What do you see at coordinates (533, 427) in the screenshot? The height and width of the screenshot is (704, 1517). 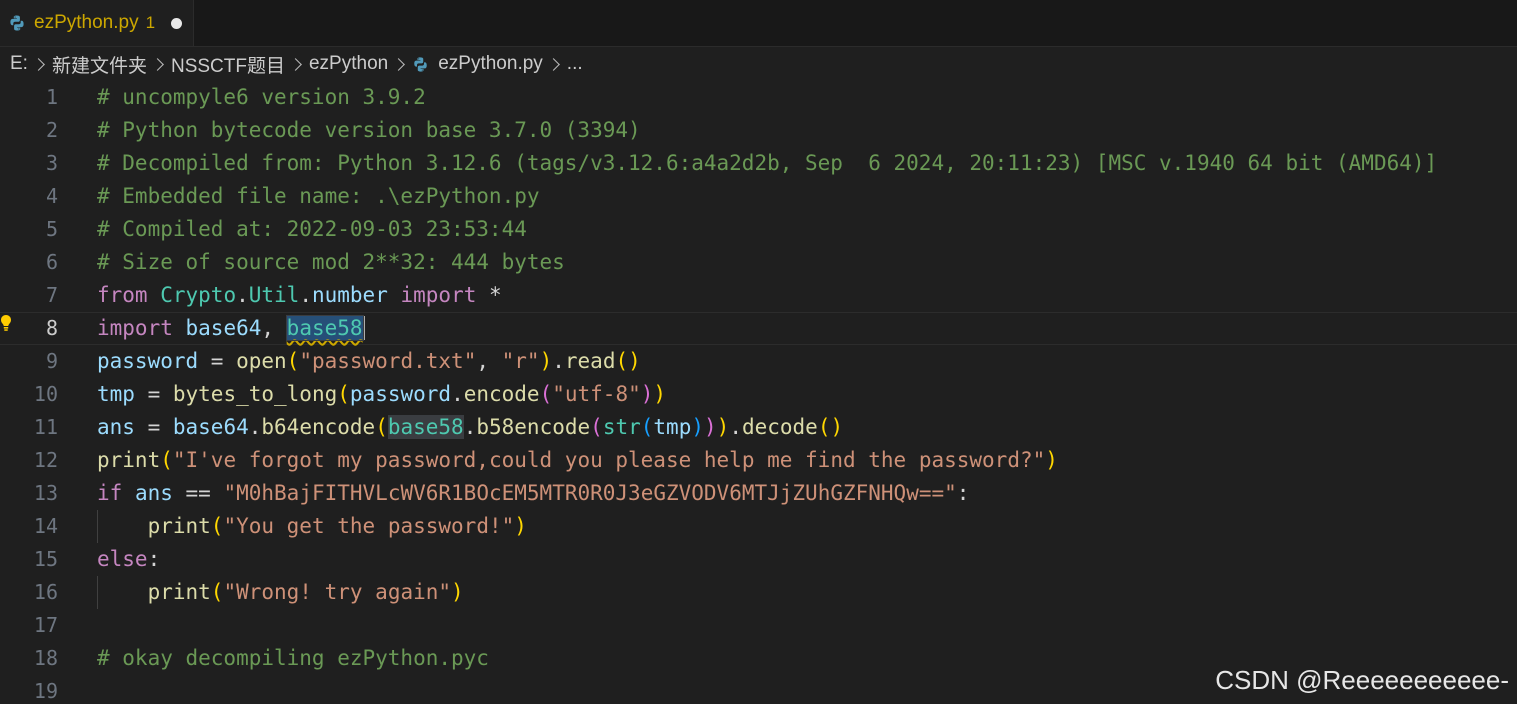 I see `function-token: b58encode` at bounding box center [533, 427].